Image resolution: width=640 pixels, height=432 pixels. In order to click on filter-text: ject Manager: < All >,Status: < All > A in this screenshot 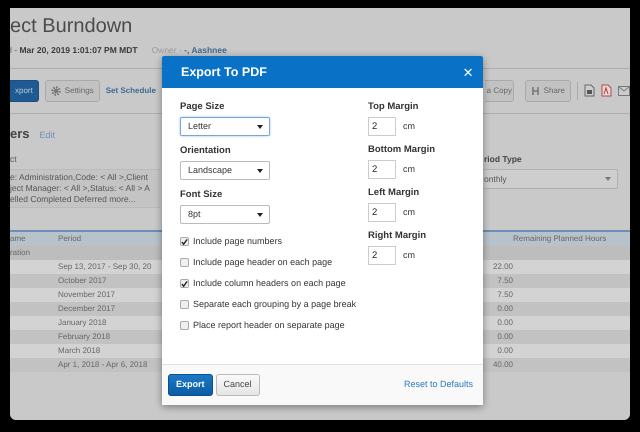, I will do `click(80, 188)`.